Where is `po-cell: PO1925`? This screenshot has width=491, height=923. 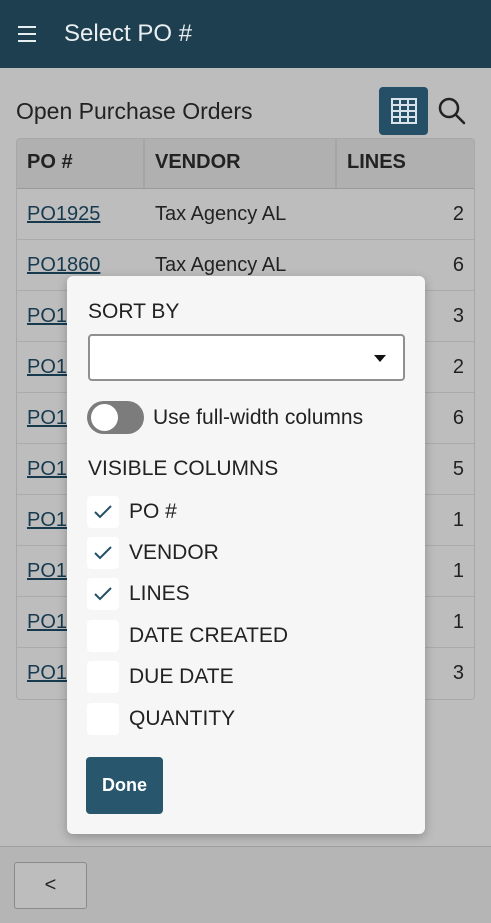 po-cell: PO1925 is located at coordinates (81, 214).